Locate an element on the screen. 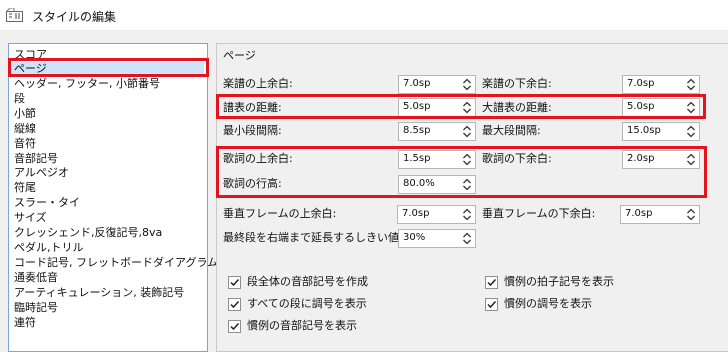 The image size is (728, 352). key-all-systems-label: すべての段に調号を表示 is located at coordinates (307, 303).